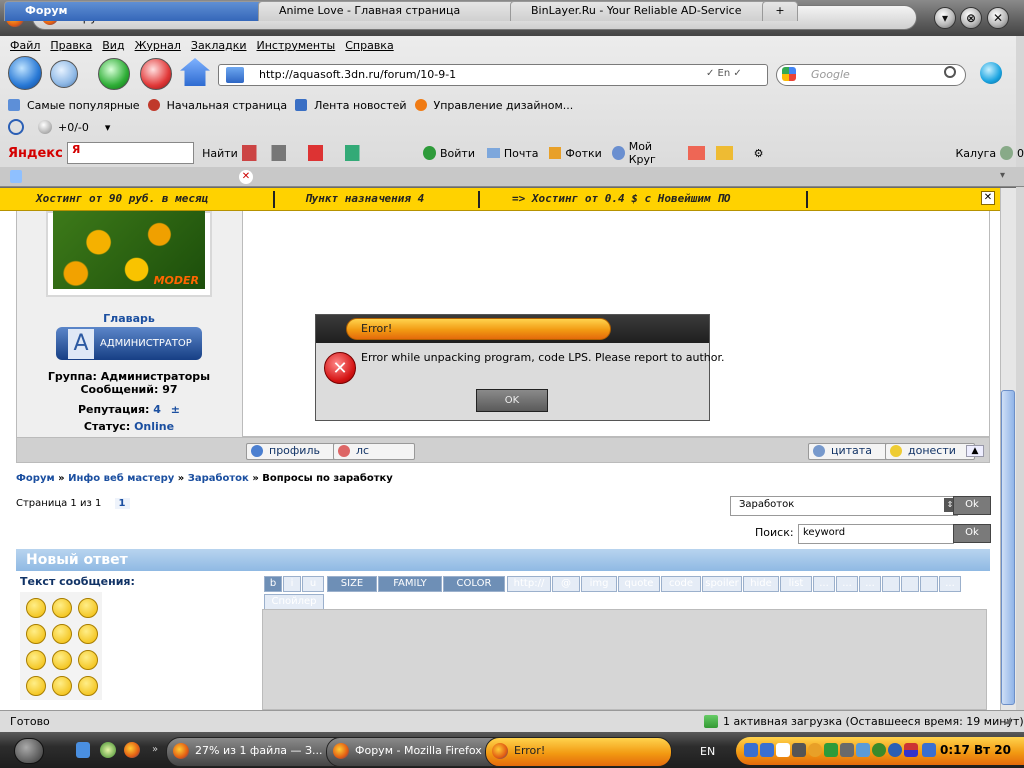  I want to click on gear-icon: ⚙, so click(759, 153).